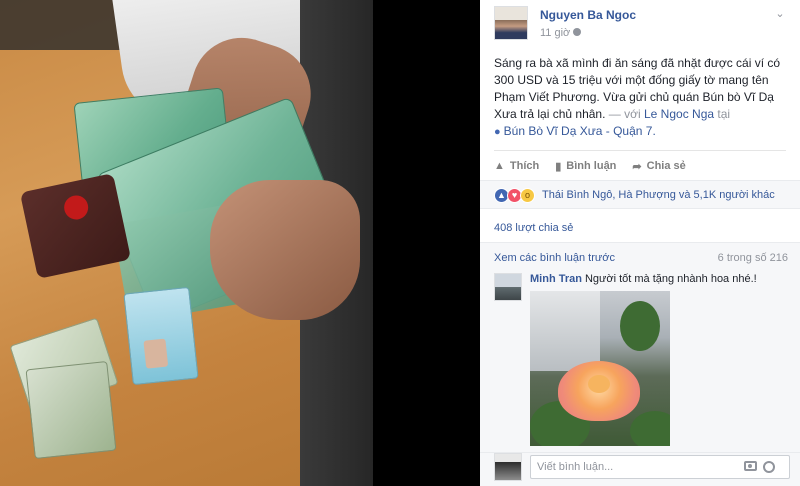 The image size is (800, 486). Describe the element at coordinates (599, 384) in the screenshot. I see `photo-rose-core` at that location.